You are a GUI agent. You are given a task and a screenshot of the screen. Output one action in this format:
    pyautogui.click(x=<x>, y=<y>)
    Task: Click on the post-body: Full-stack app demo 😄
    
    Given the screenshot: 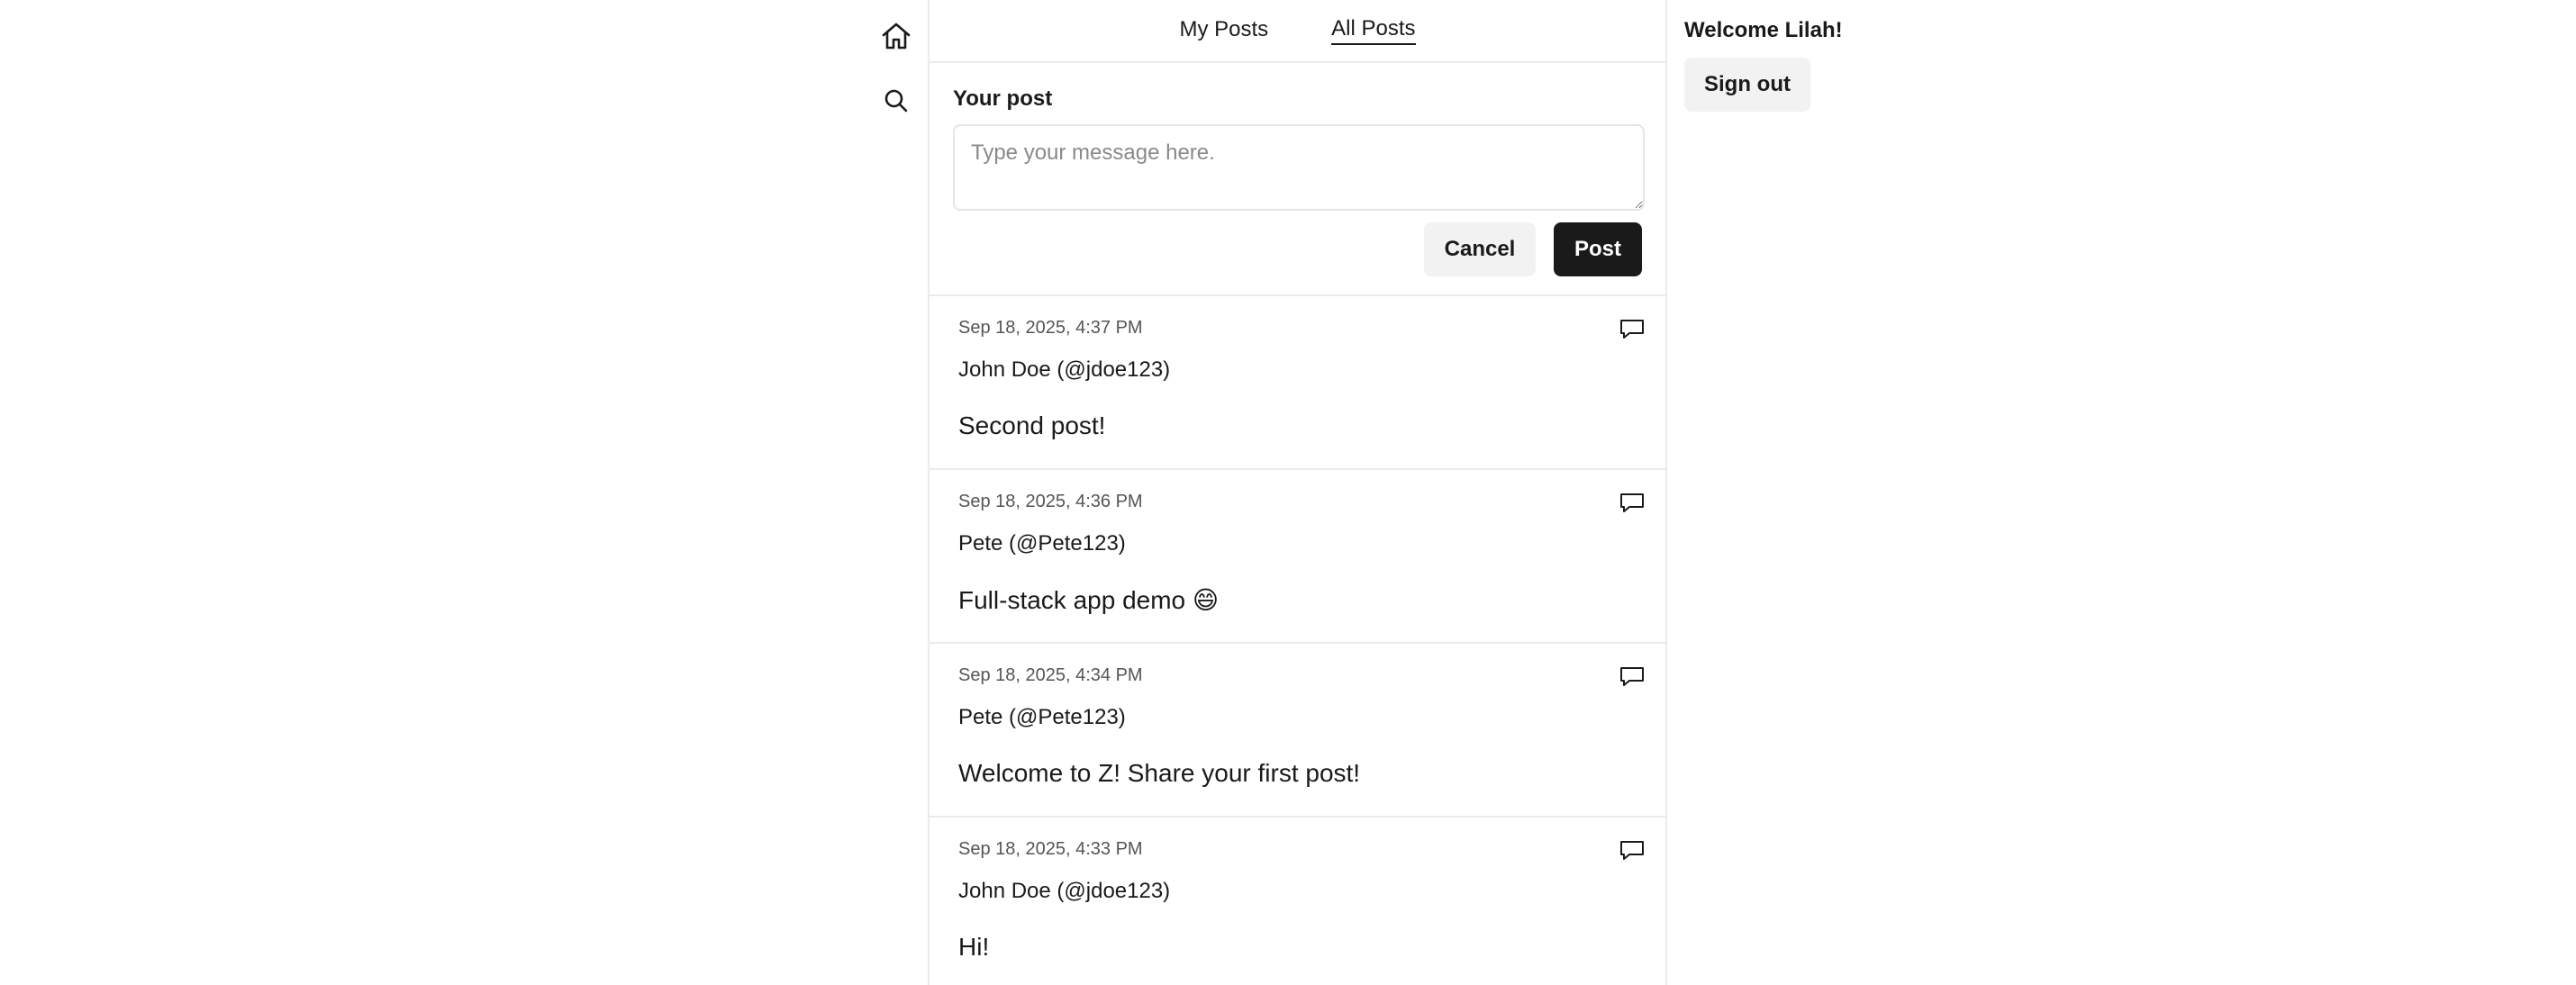 What is the action you would take?
    pyautogui.click(x=1089, y=600)
    